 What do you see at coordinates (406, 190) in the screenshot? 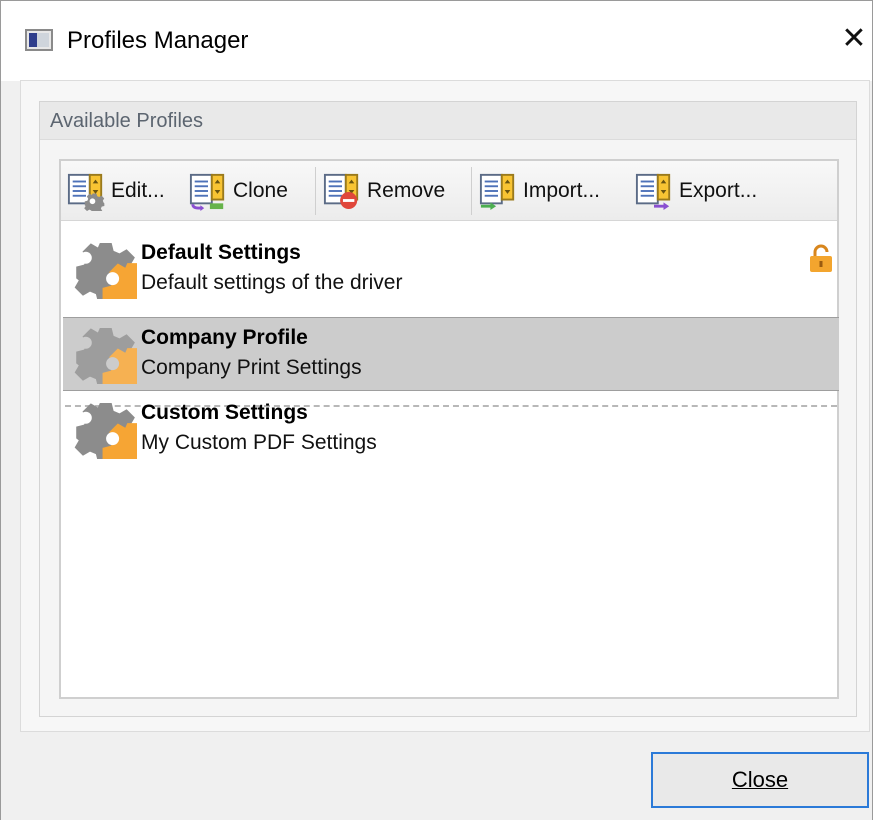
I see `remove-button-label: Remove` at bounding box center [406, 190].